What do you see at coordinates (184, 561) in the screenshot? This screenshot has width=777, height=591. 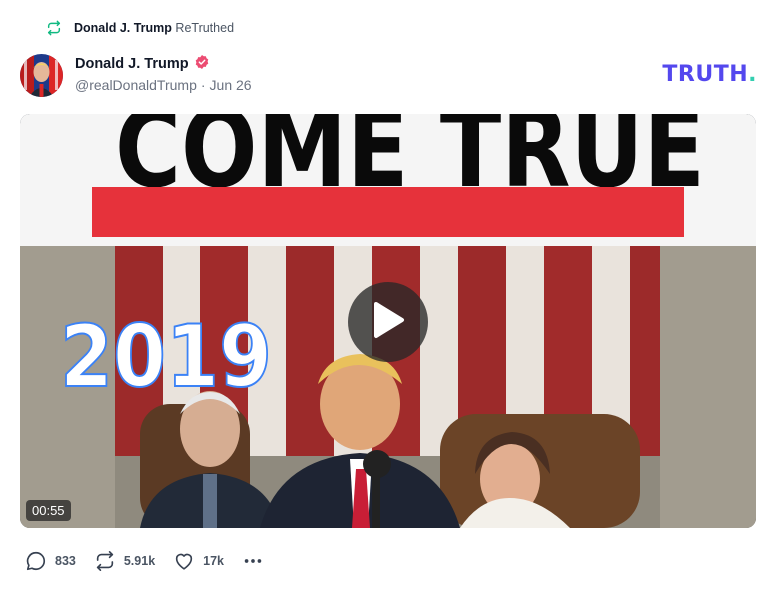 I see `heart-icon` at bounding box center [184, 561].